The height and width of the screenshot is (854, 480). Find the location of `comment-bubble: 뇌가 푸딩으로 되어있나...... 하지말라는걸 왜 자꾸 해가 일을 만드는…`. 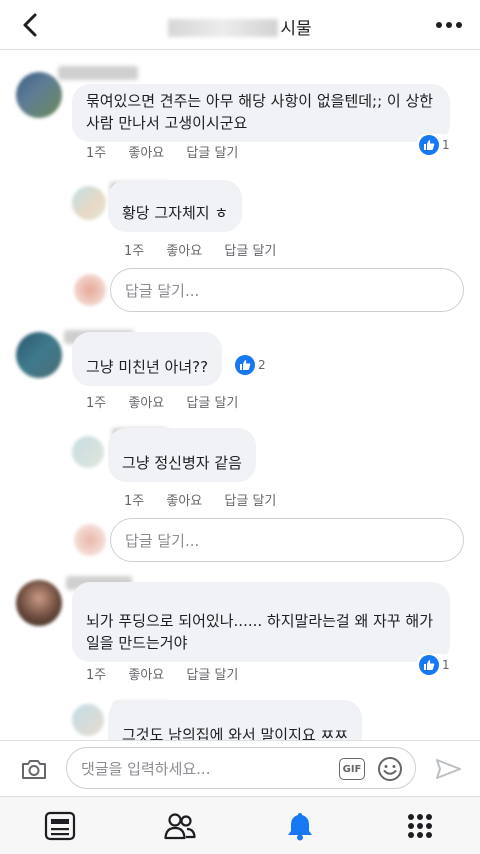

comment-bubble: 뇌가 푸딩으로 되어있나...... 하지말라는걸 왜 자꾸 해가 일을 만드는… is located at coordinates (261, 622).